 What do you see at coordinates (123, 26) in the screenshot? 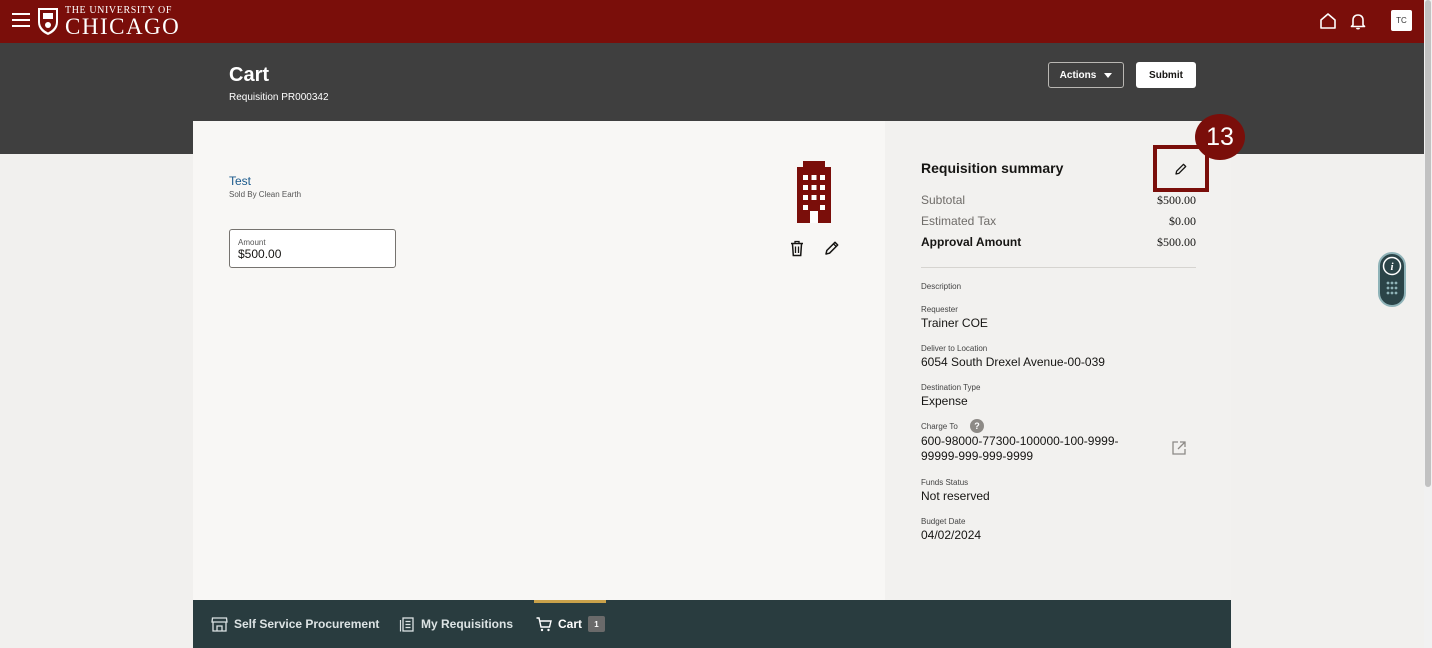
I see `logo-big-text: CHICAGO` at bounding box center [123, 26].